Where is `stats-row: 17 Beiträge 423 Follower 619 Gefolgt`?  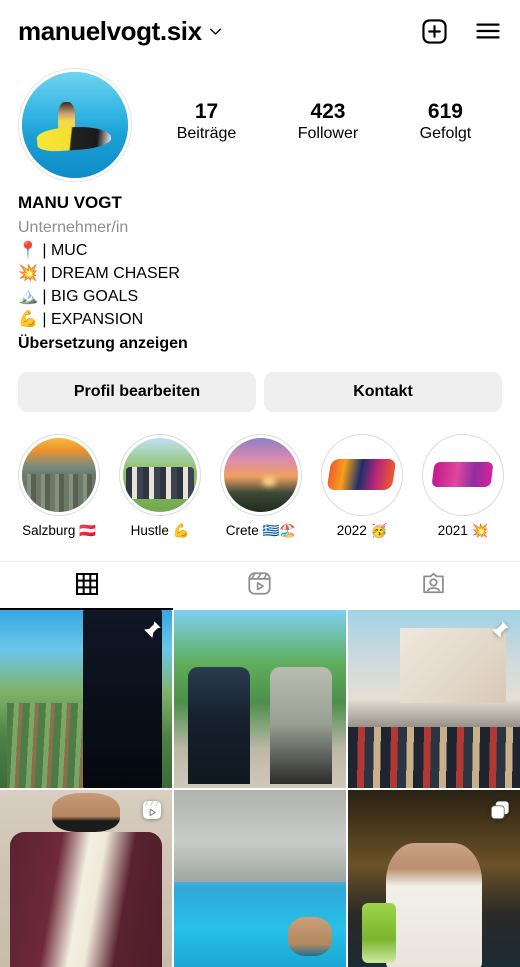 stats-row: 17 Beiträge 423 Follower 619 Gefolgt is located at coordinates (317, 125).